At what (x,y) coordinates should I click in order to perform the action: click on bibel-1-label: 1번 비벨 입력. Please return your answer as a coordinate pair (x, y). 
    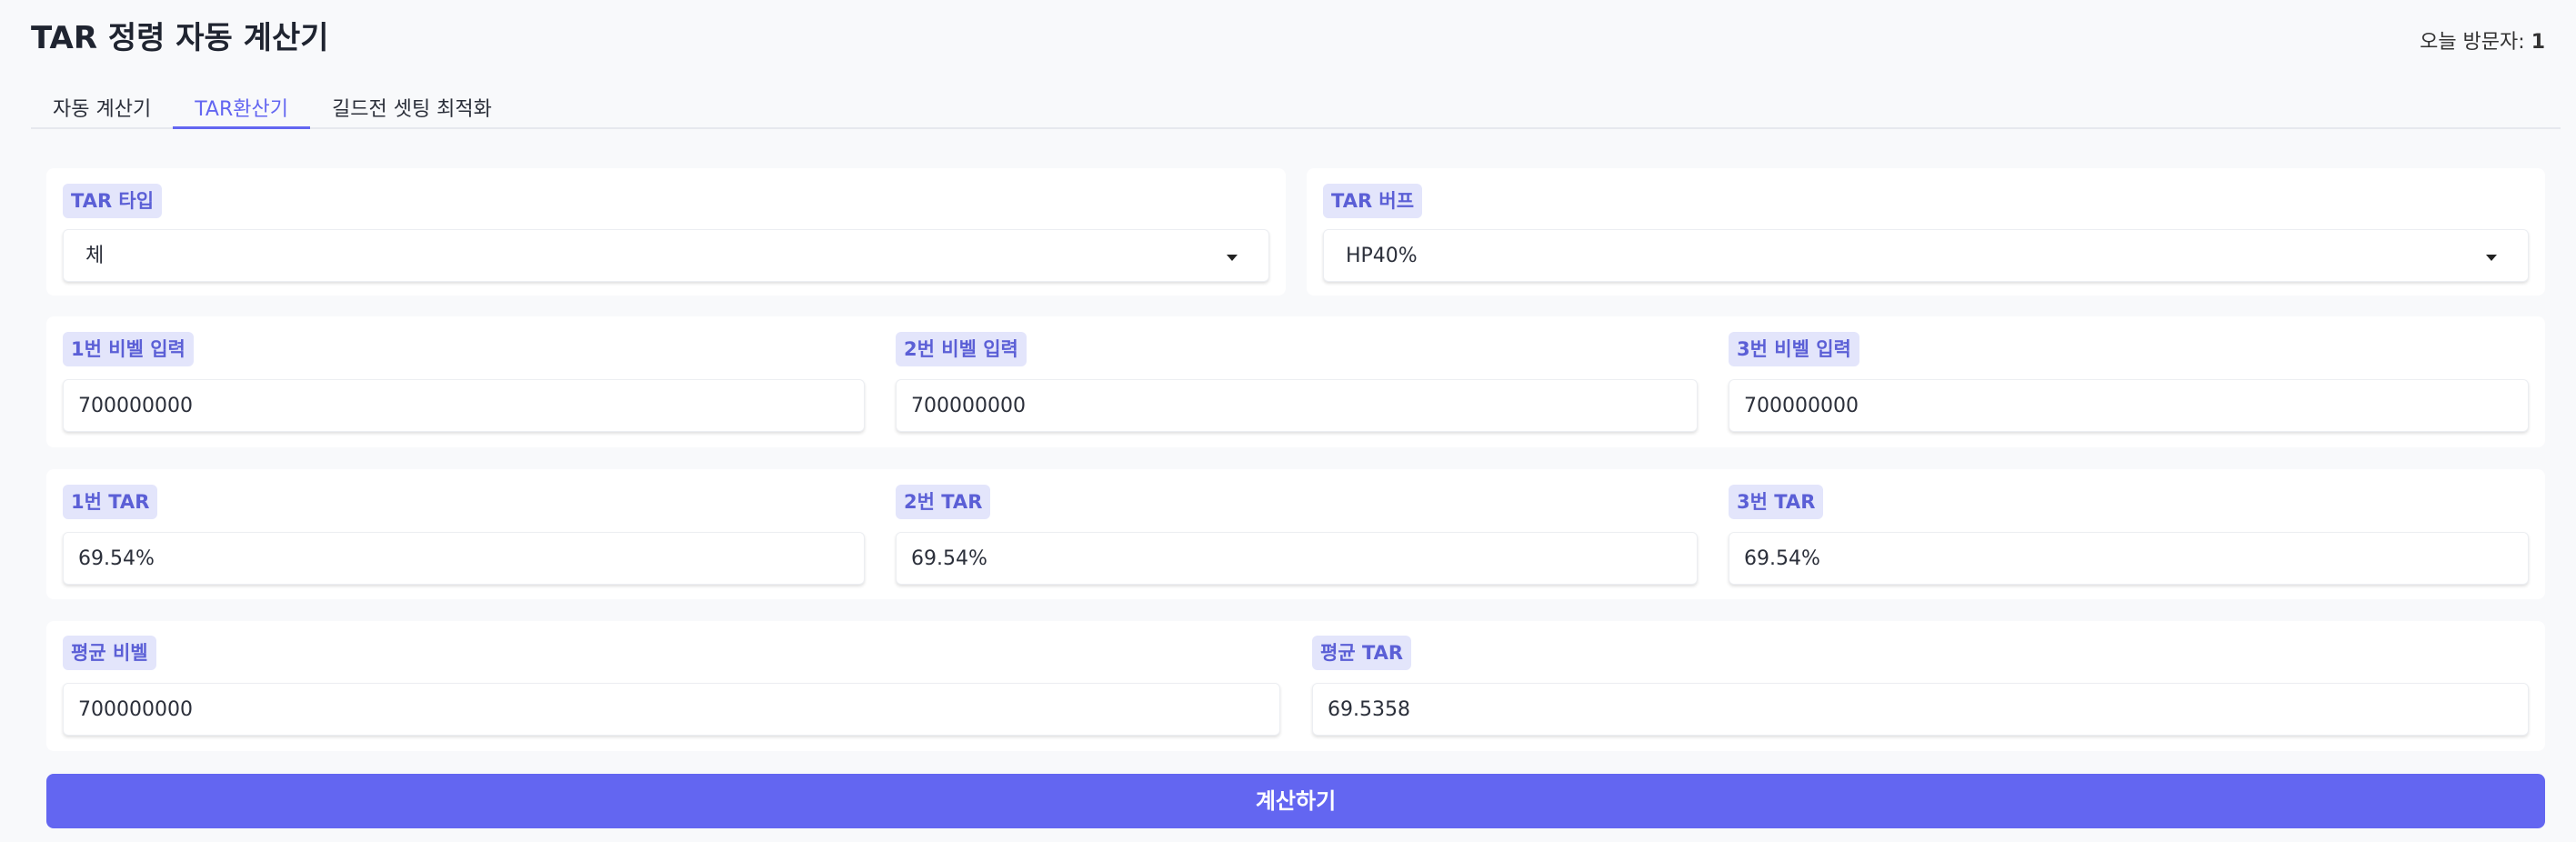
    Looking at the image, I should click on (128, 349).